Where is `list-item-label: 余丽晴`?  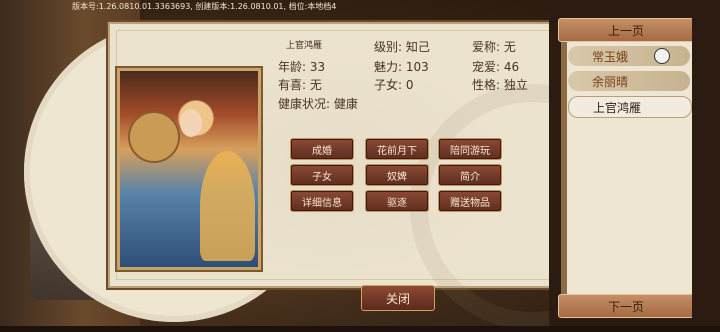
list-item-label: 余丽晴 is located at coordinates (610, 81).